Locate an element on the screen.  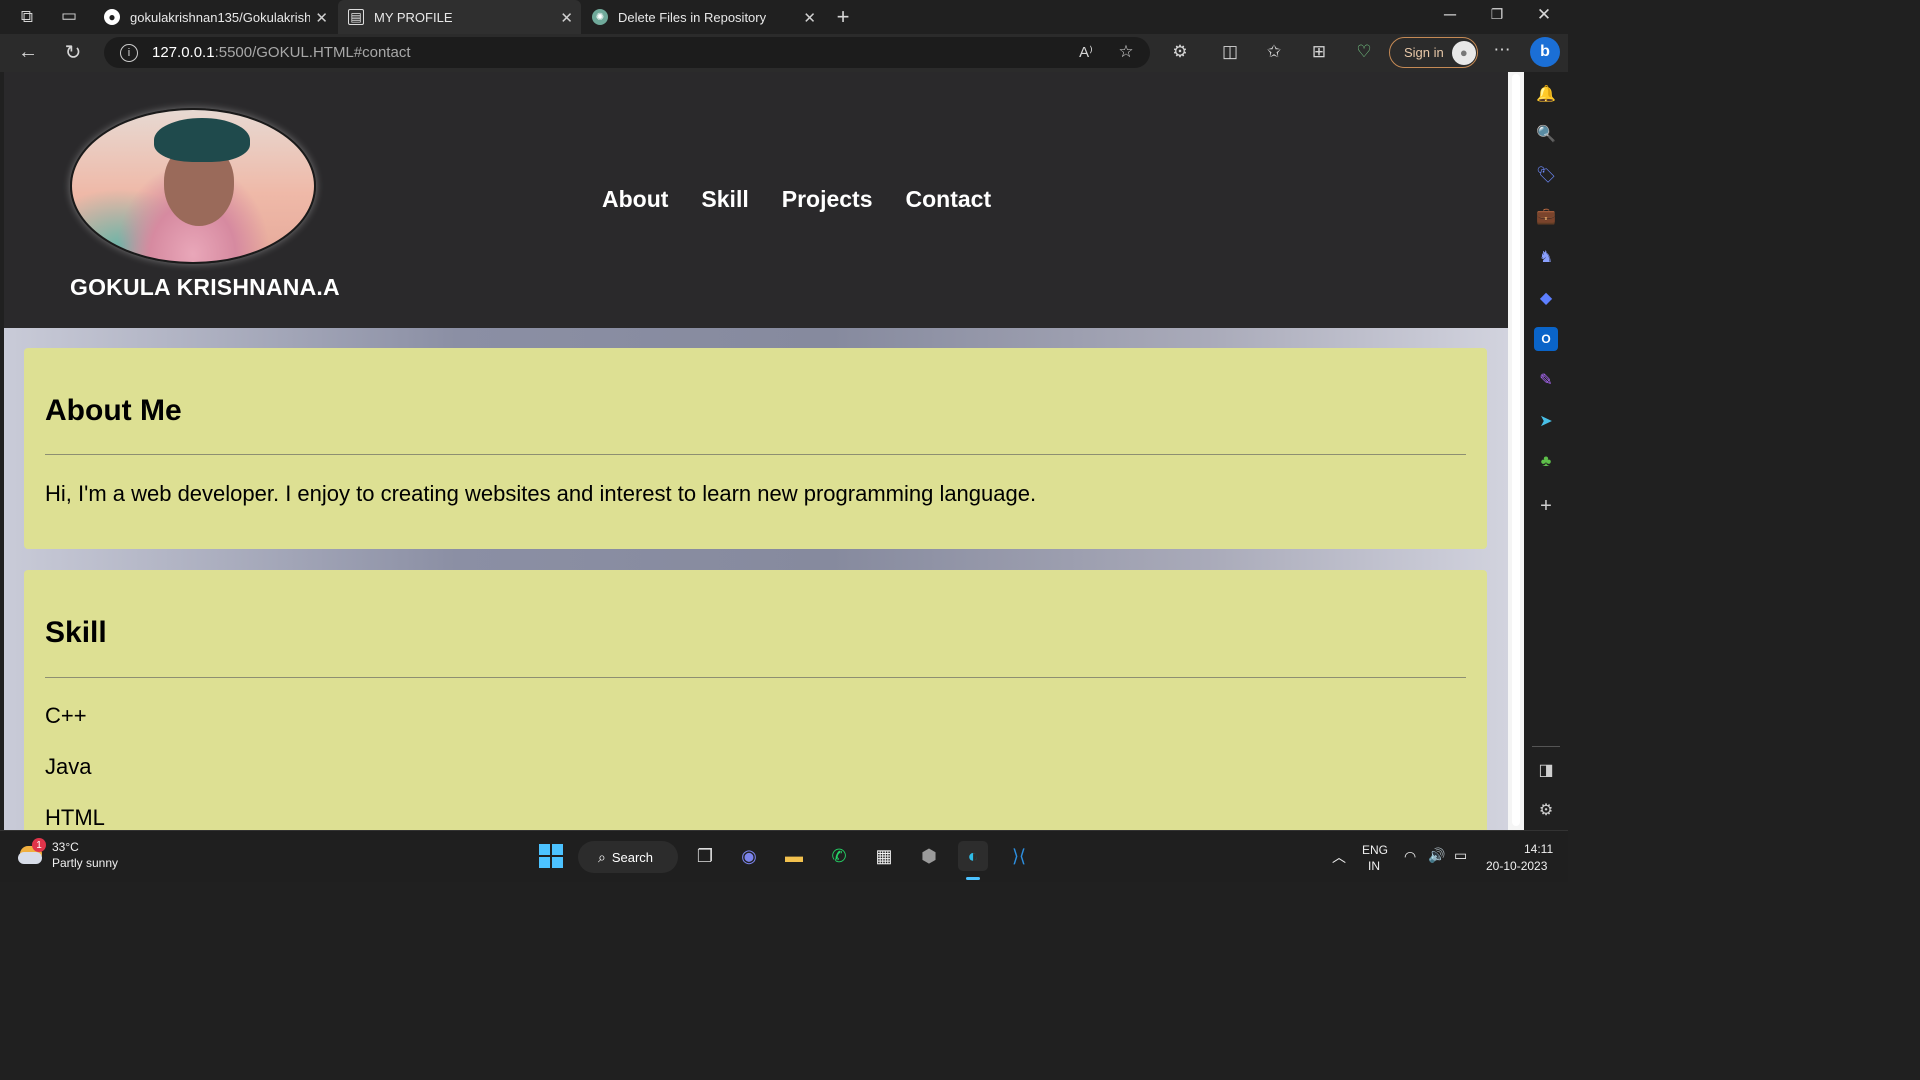
refresh-icon: ↻ is located at coordinates (73, 52).